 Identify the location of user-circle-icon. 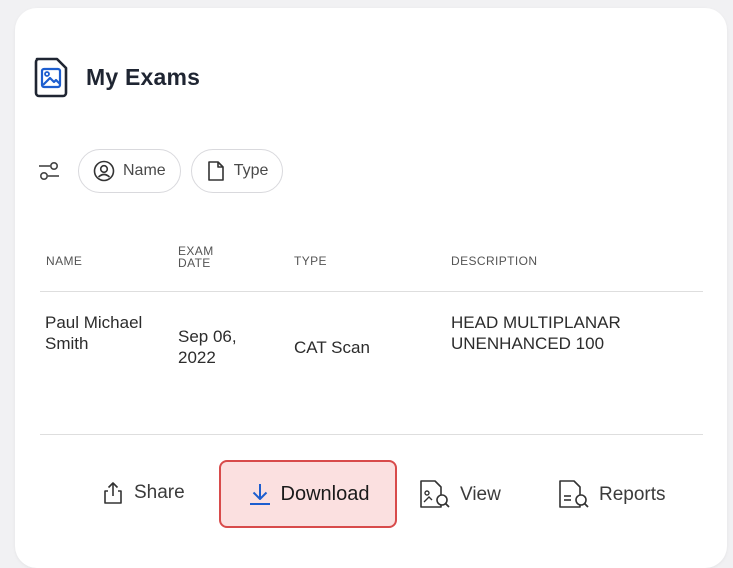
(104, 171).